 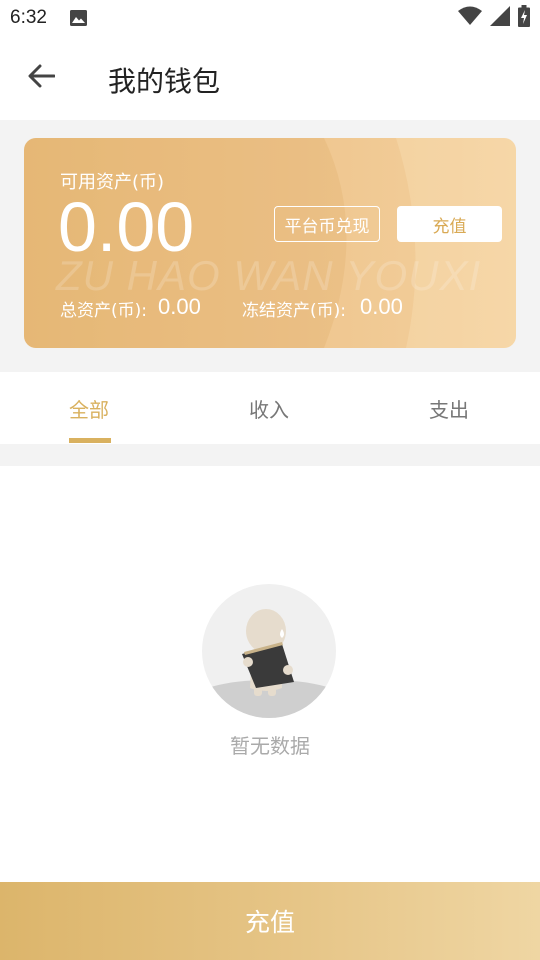 I want to click on transaction-tabs: 全部 收入 支出, so click(x=270, y=408).